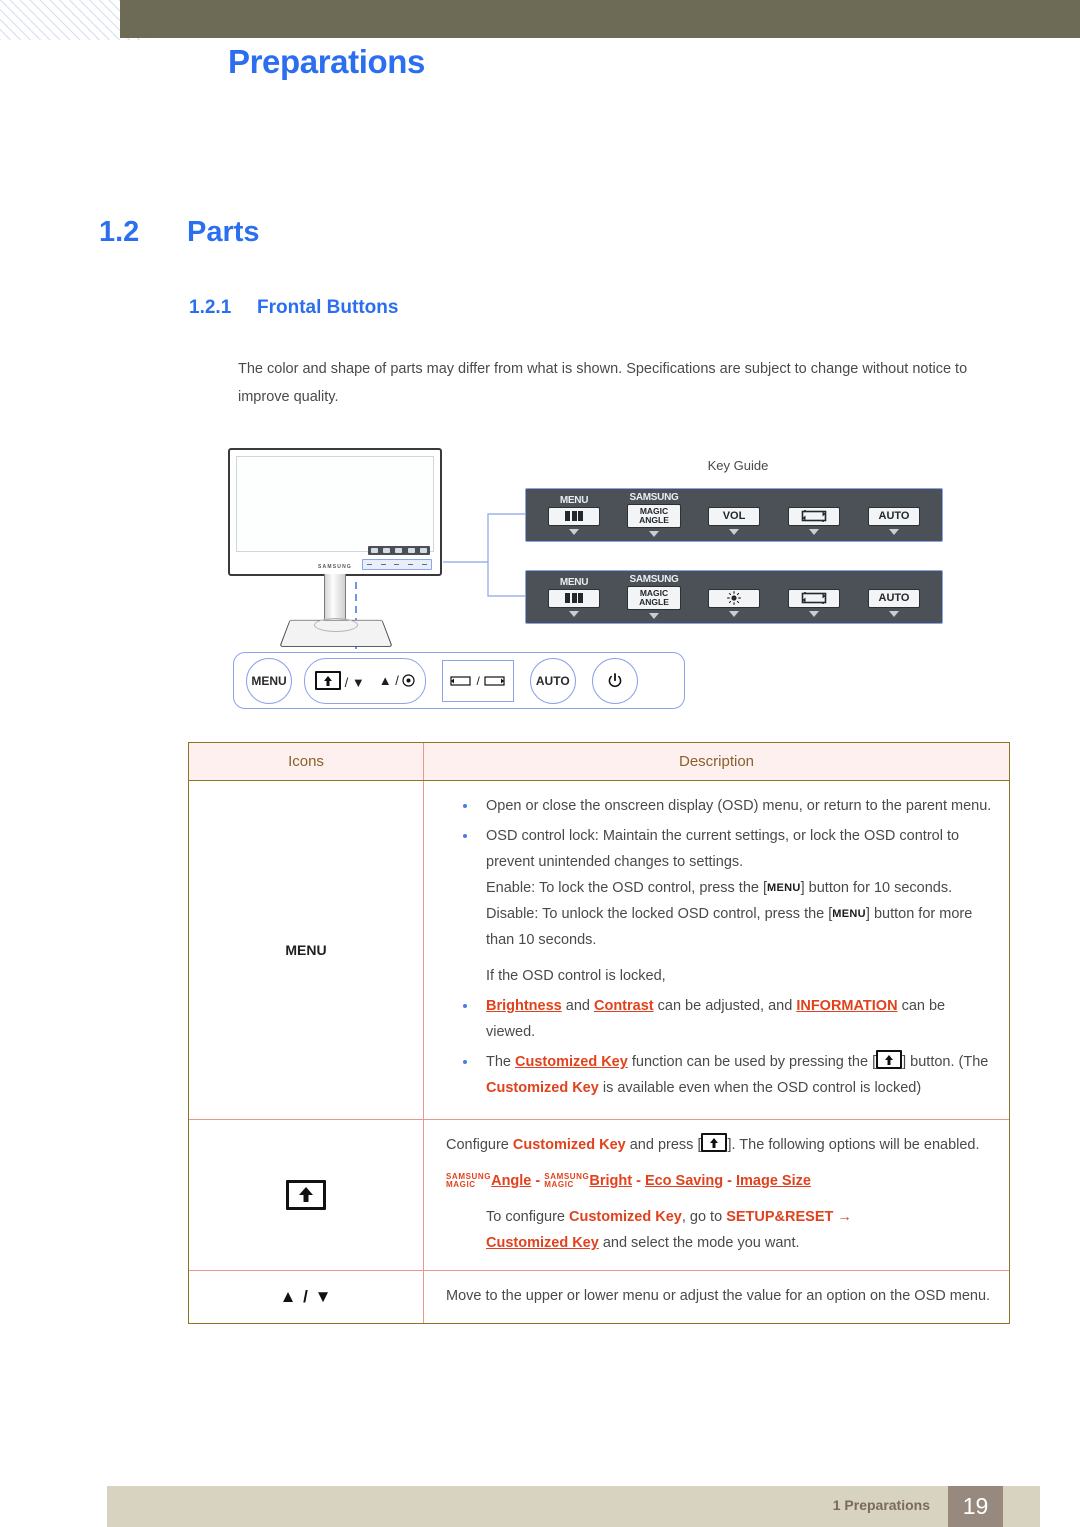 Image resolution: width=1080 pixels, height=1527 pixels. What do you see at coordinates (894, 515) in the screenshot?
I see `key-guide-cell-auto: AUTO` at bounding box center [894, 515].